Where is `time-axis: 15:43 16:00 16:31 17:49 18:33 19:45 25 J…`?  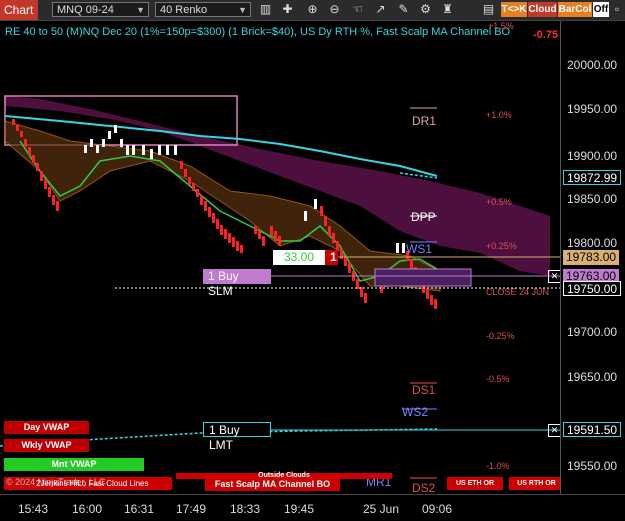 time-axis: 15:43 16:00 16:31 17:49 18:33 19:45 25 J… is located at coordinates (312, 507).